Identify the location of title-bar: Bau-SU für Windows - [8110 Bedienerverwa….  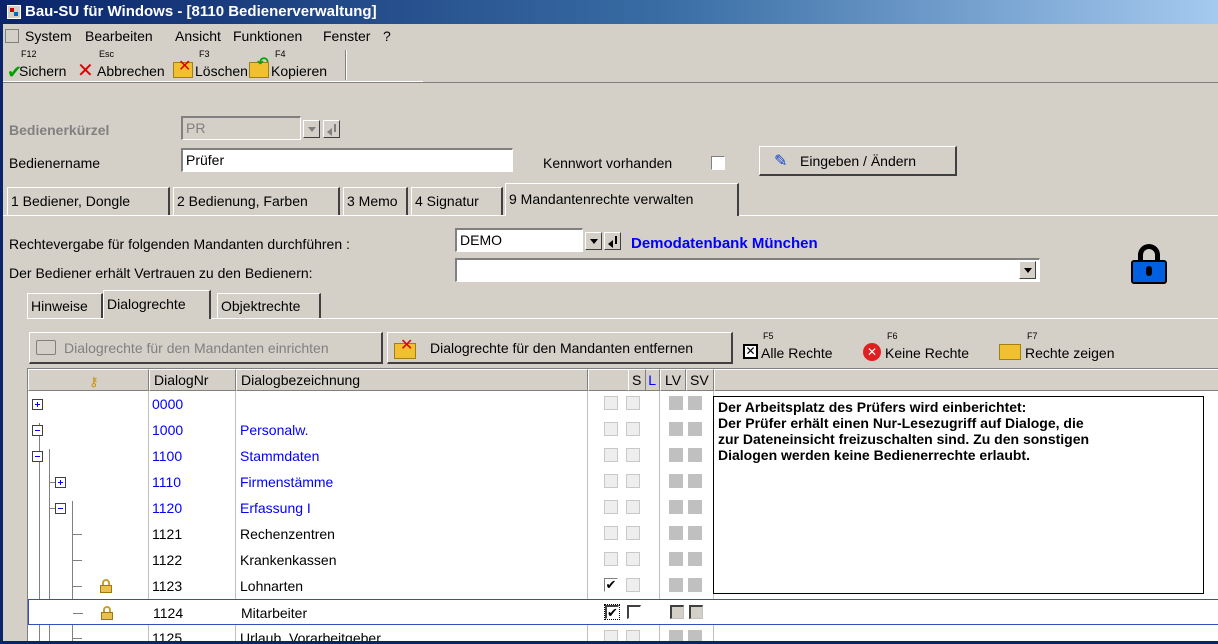
(610, 12).